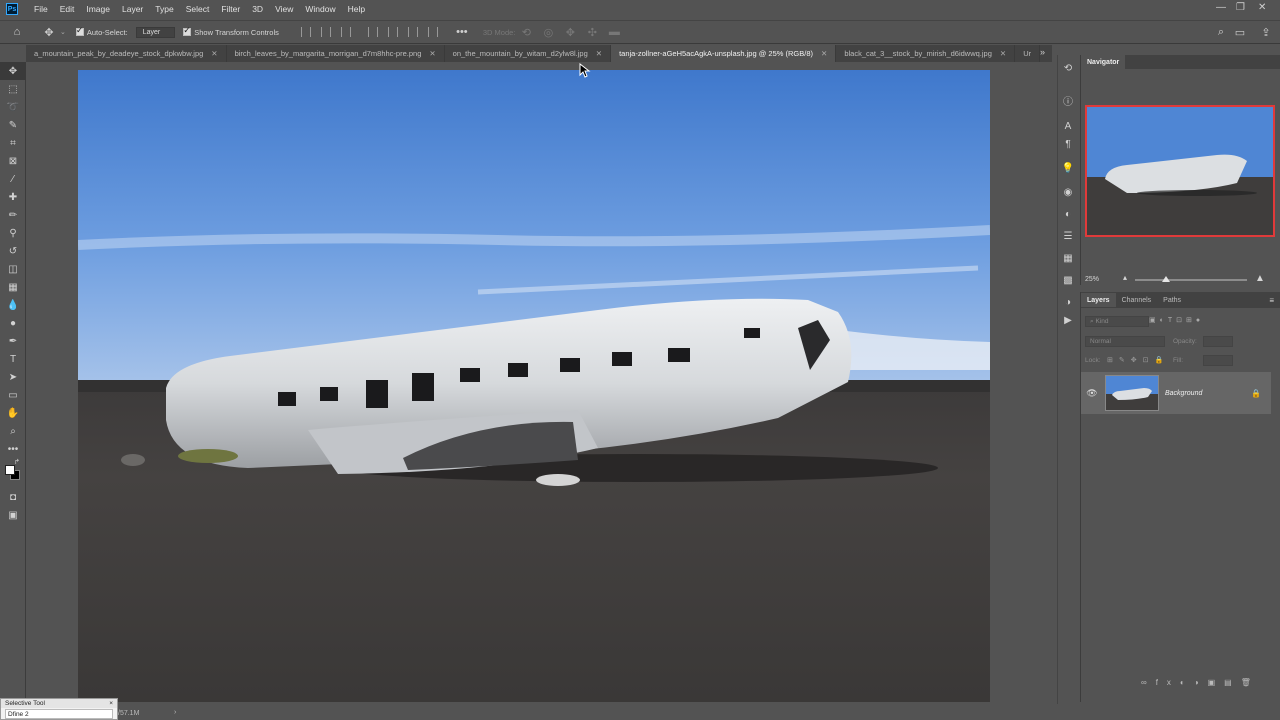  I want to click on menu-file: File, so click(41, 9).